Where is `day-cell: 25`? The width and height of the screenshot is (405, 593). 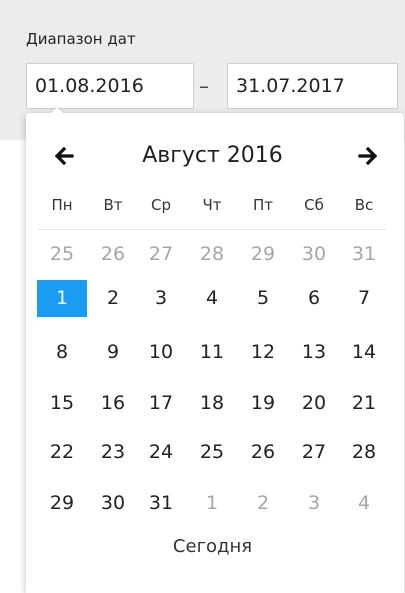 day-cell: 25 is located at coordinates (212, 452).